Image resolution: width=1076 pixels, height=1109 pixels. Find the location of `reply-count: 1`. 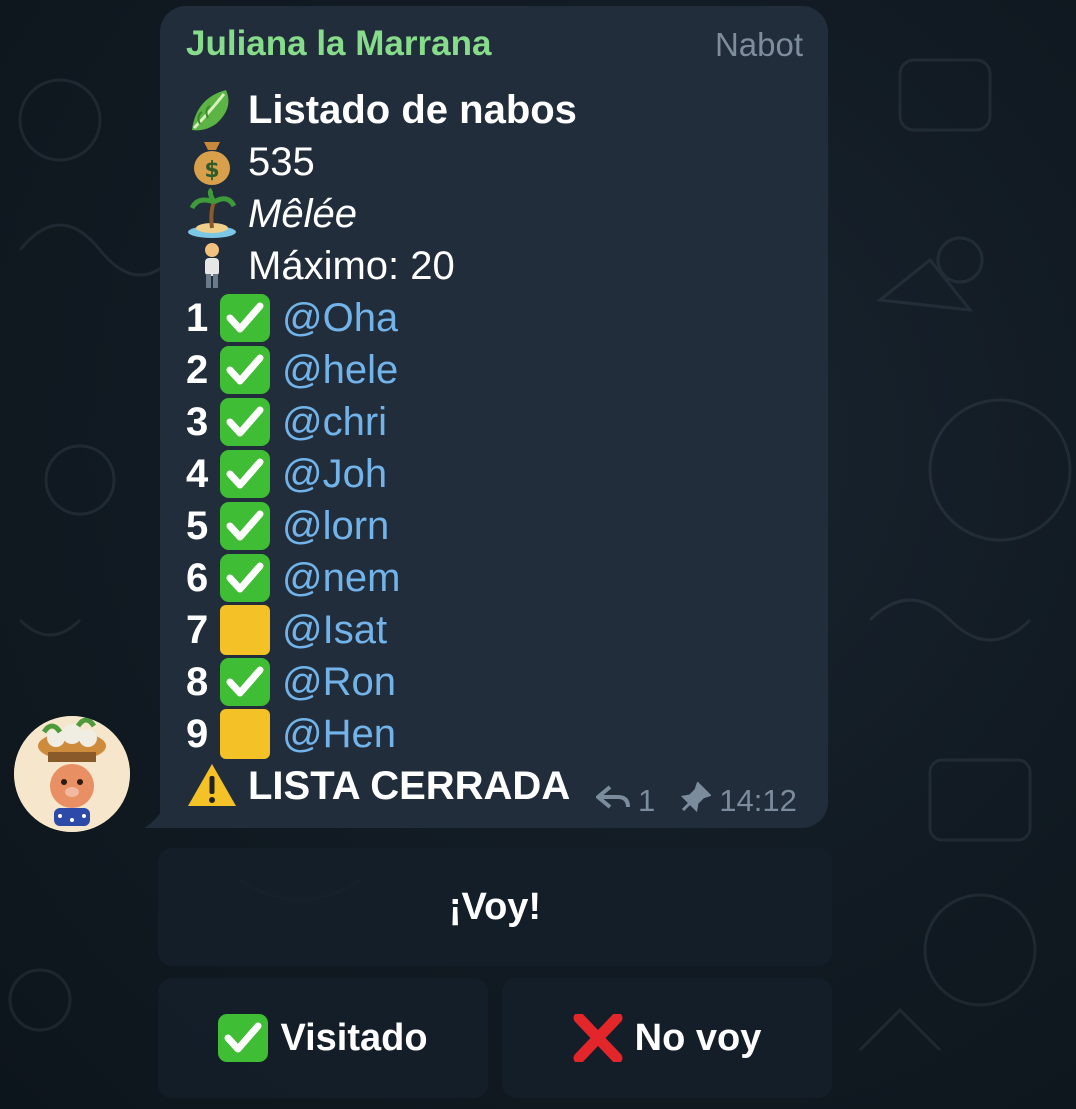

reply-count: 1 is located at coordinates (647, 800).